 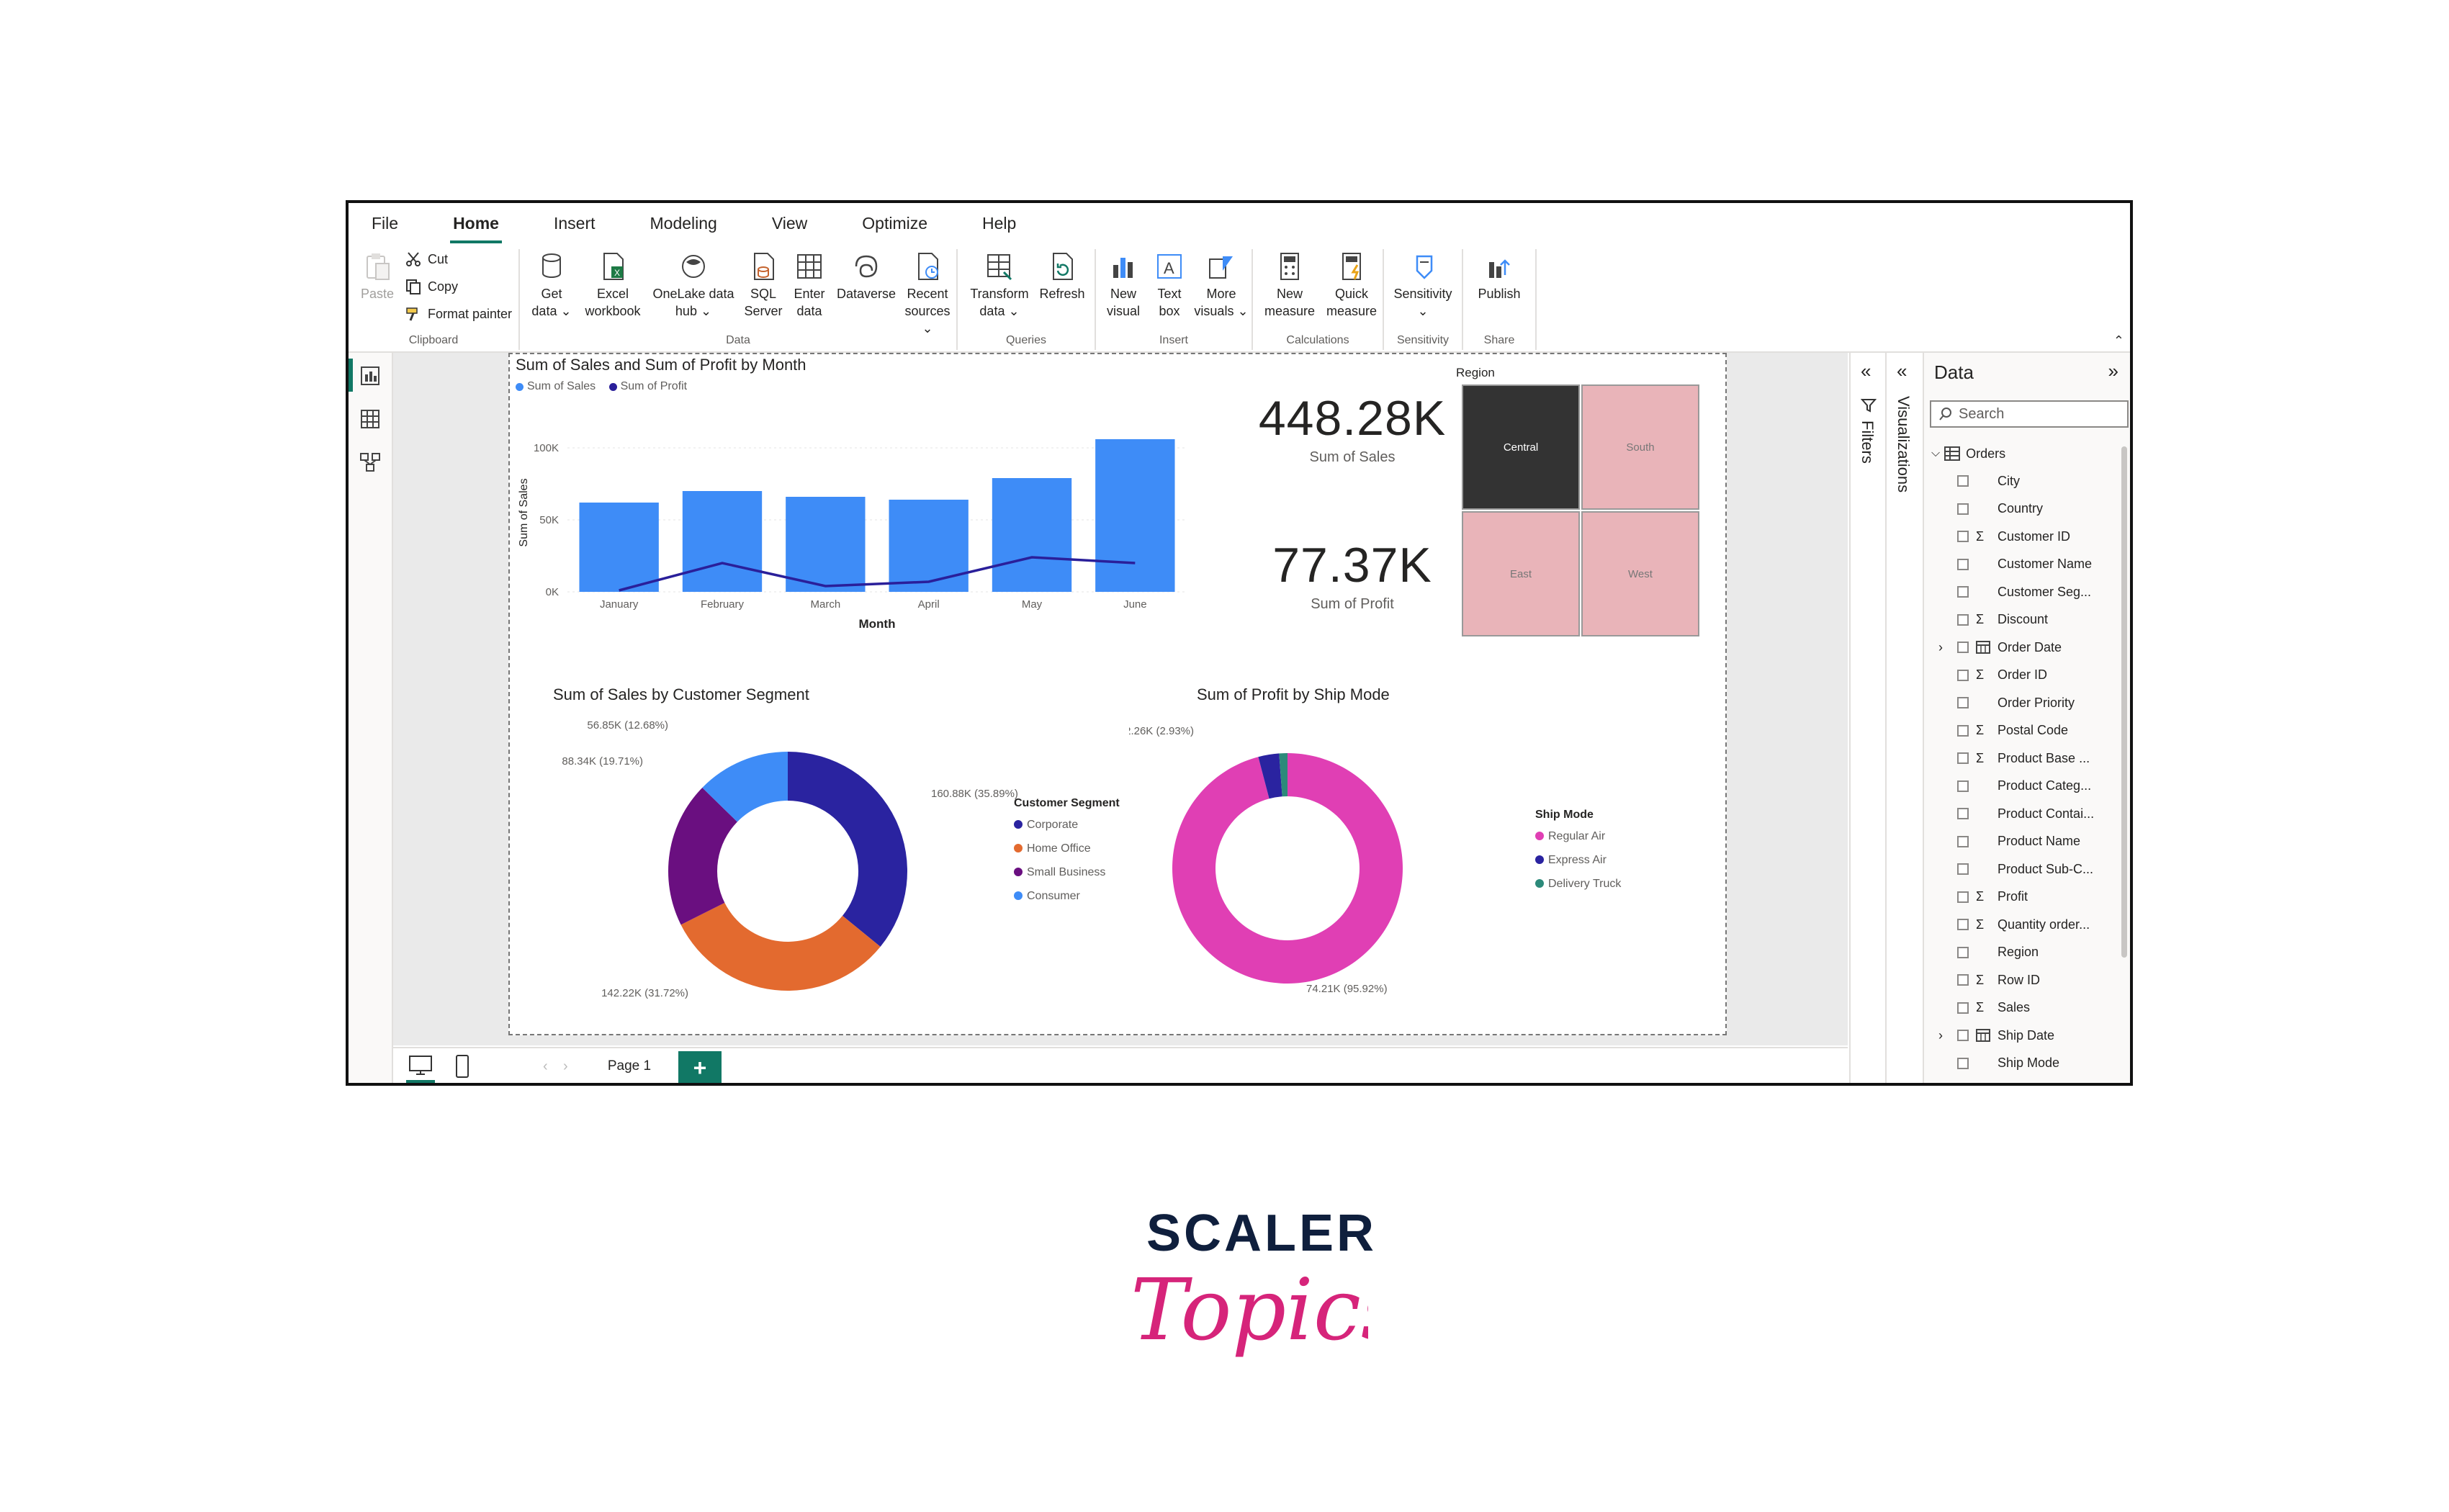 I want to click on paste-button: Paste, so click(x=377, y=276).